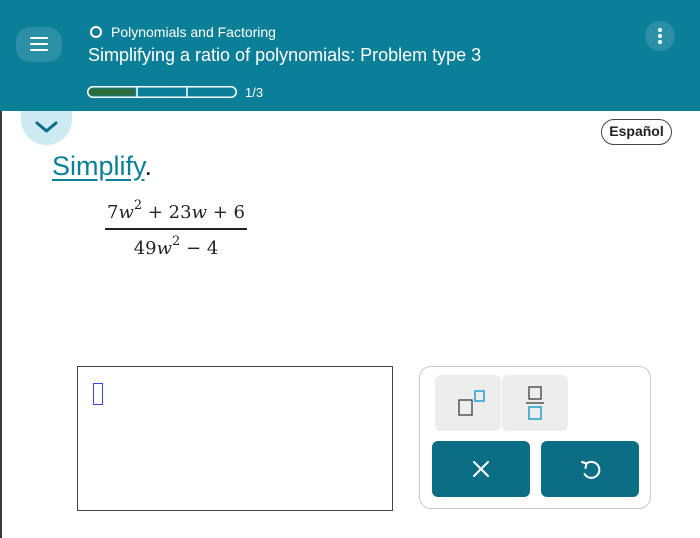  I want to click on progress-count: 1/3, so click(254, 92).